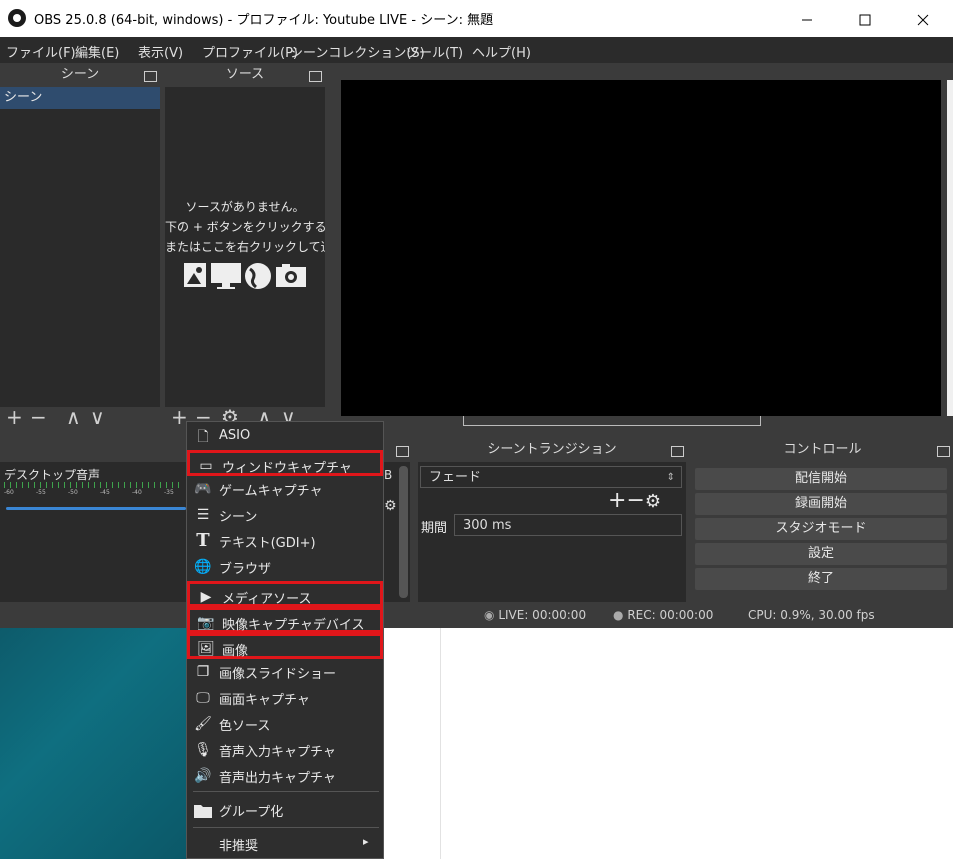 This screenshot has height=859, width=953. I want to click on maximize-button, so click(865, 18).